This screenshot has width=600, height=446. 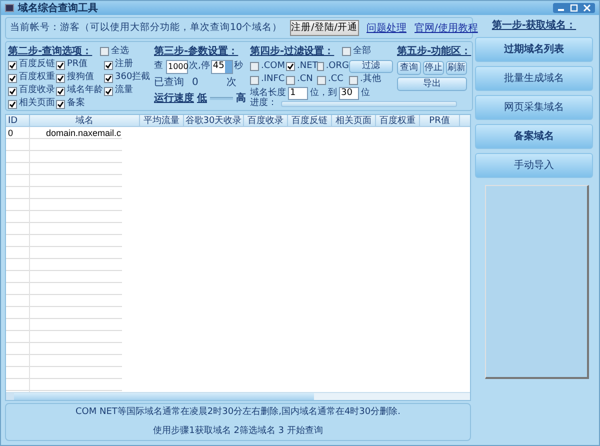 I want to click on window-controls, so click(x=574, y=8).